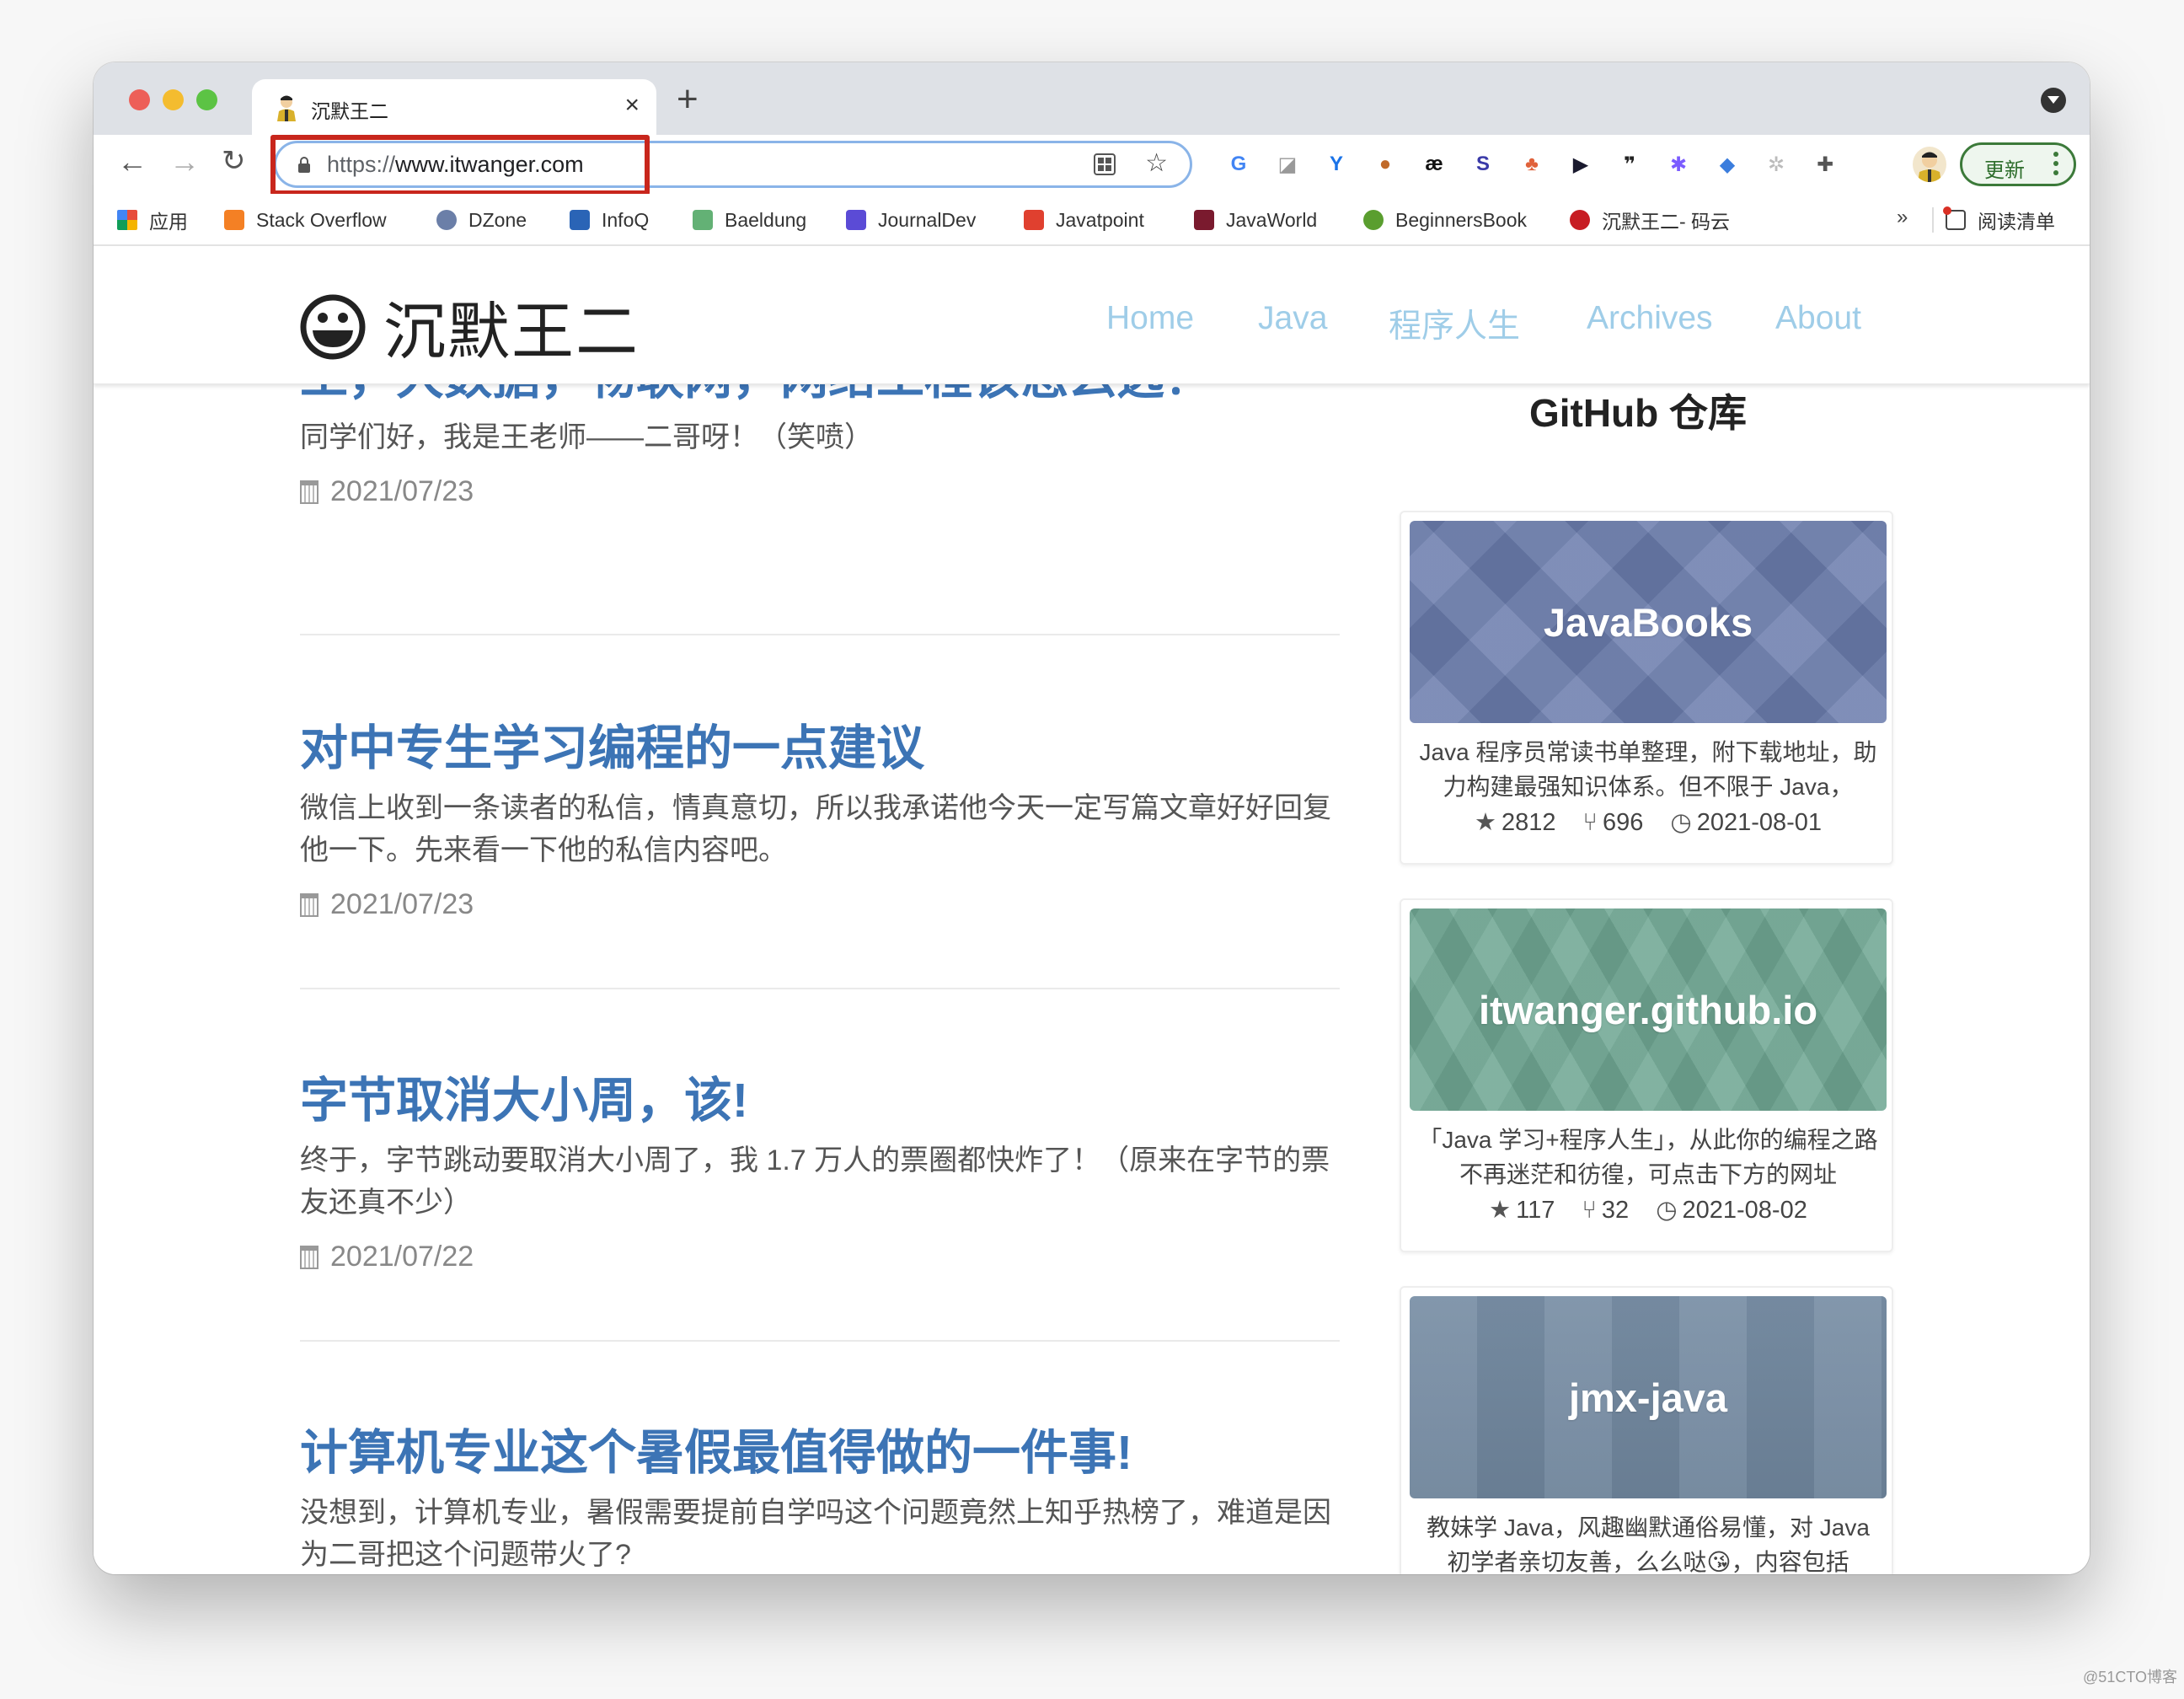  Describe the element at coordinates (305, 220) in the screenshot. I see `bookmark-item: Stack Overflow` at that location.